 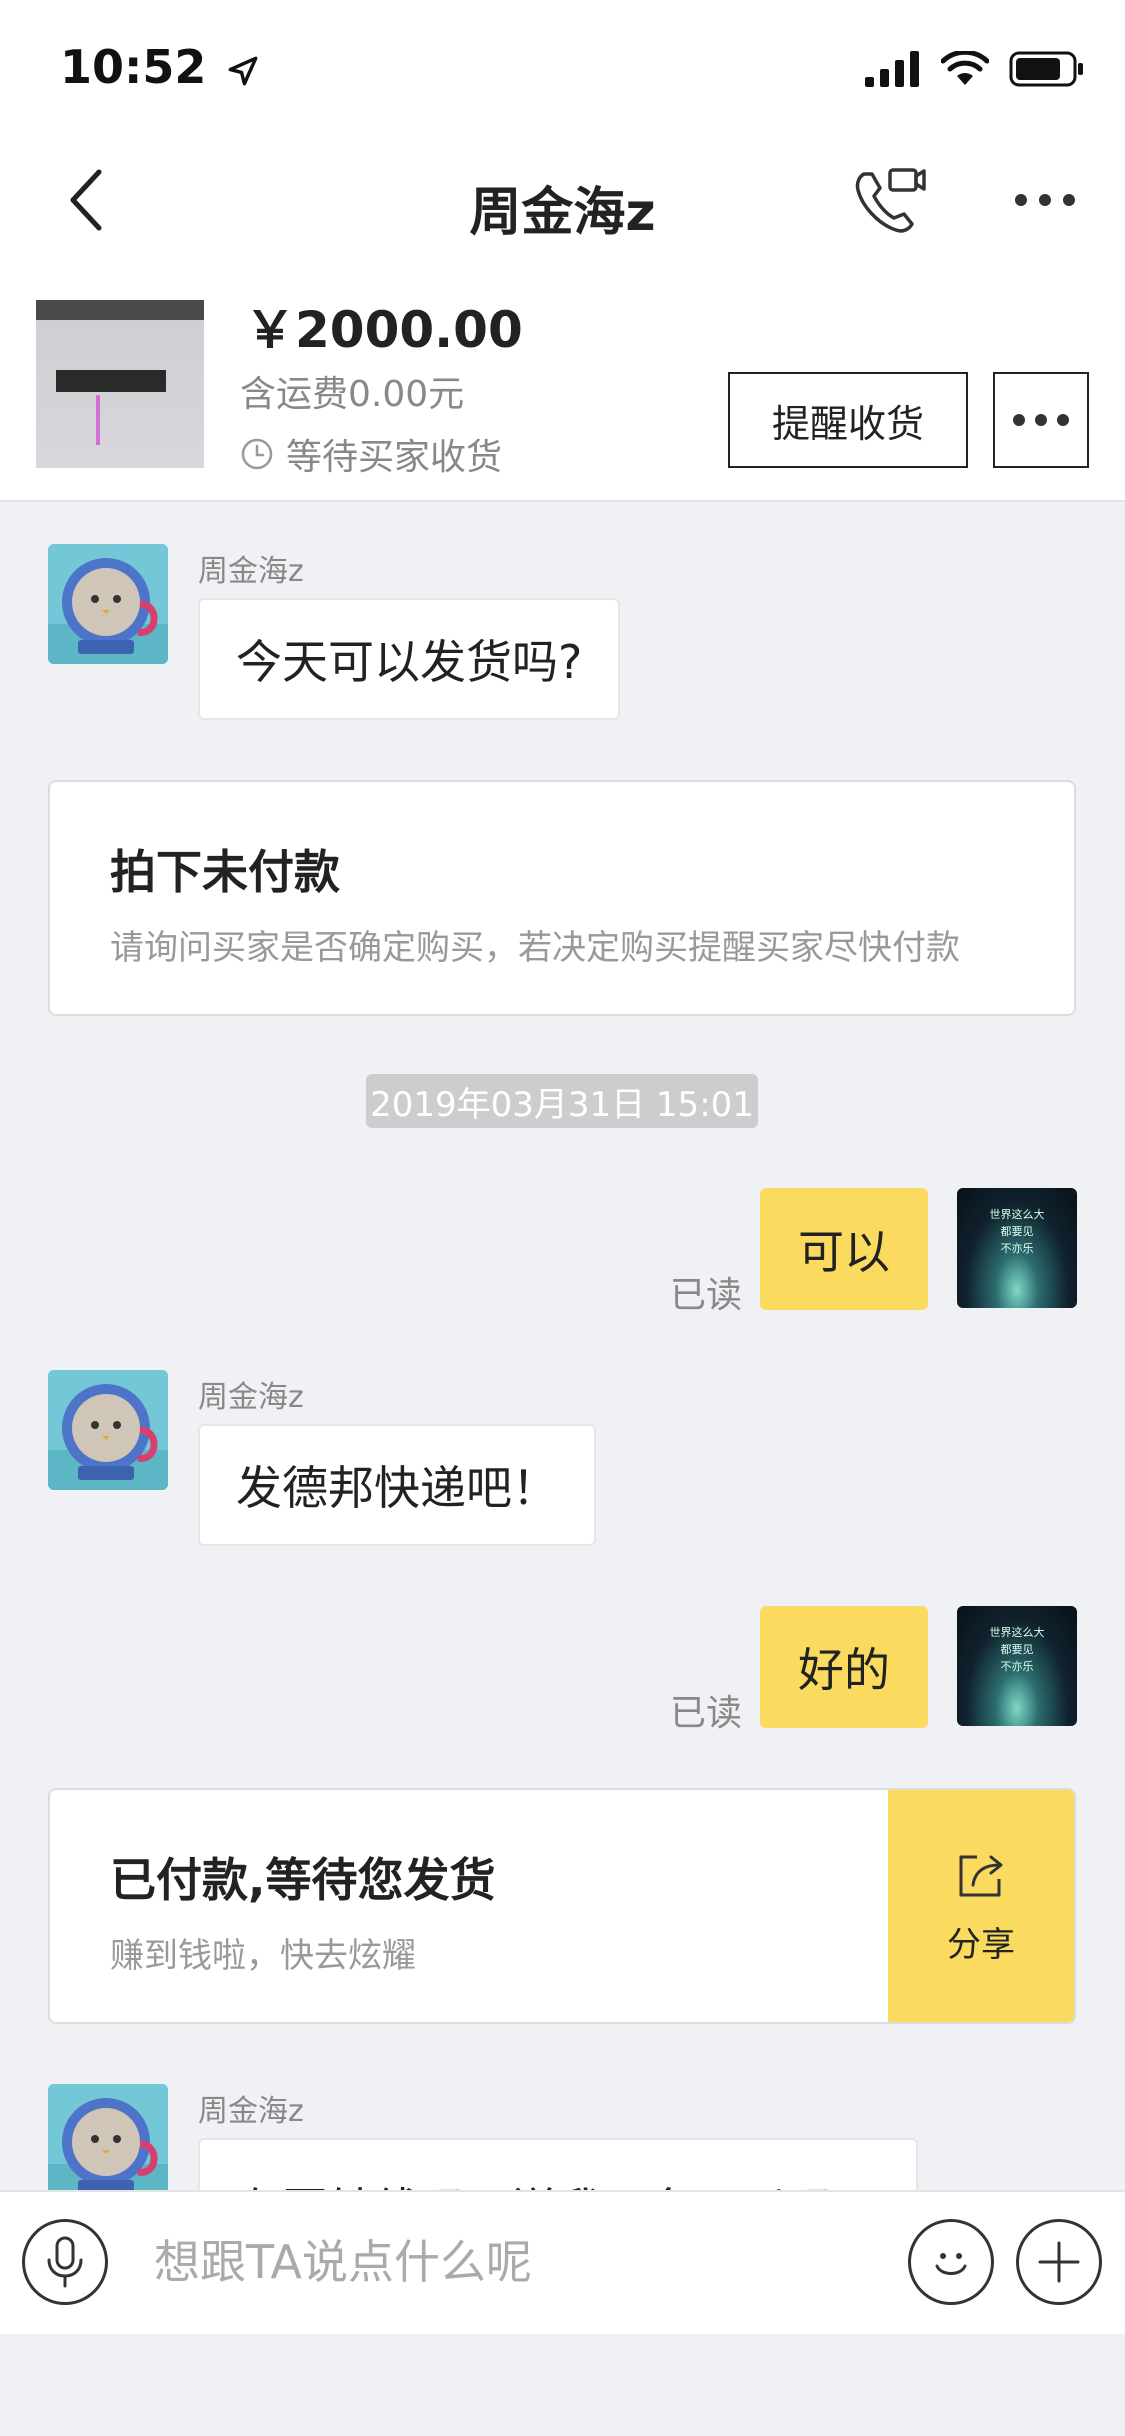 I want to click on order-status: 等待买家收货, so click(x=371, y=454).